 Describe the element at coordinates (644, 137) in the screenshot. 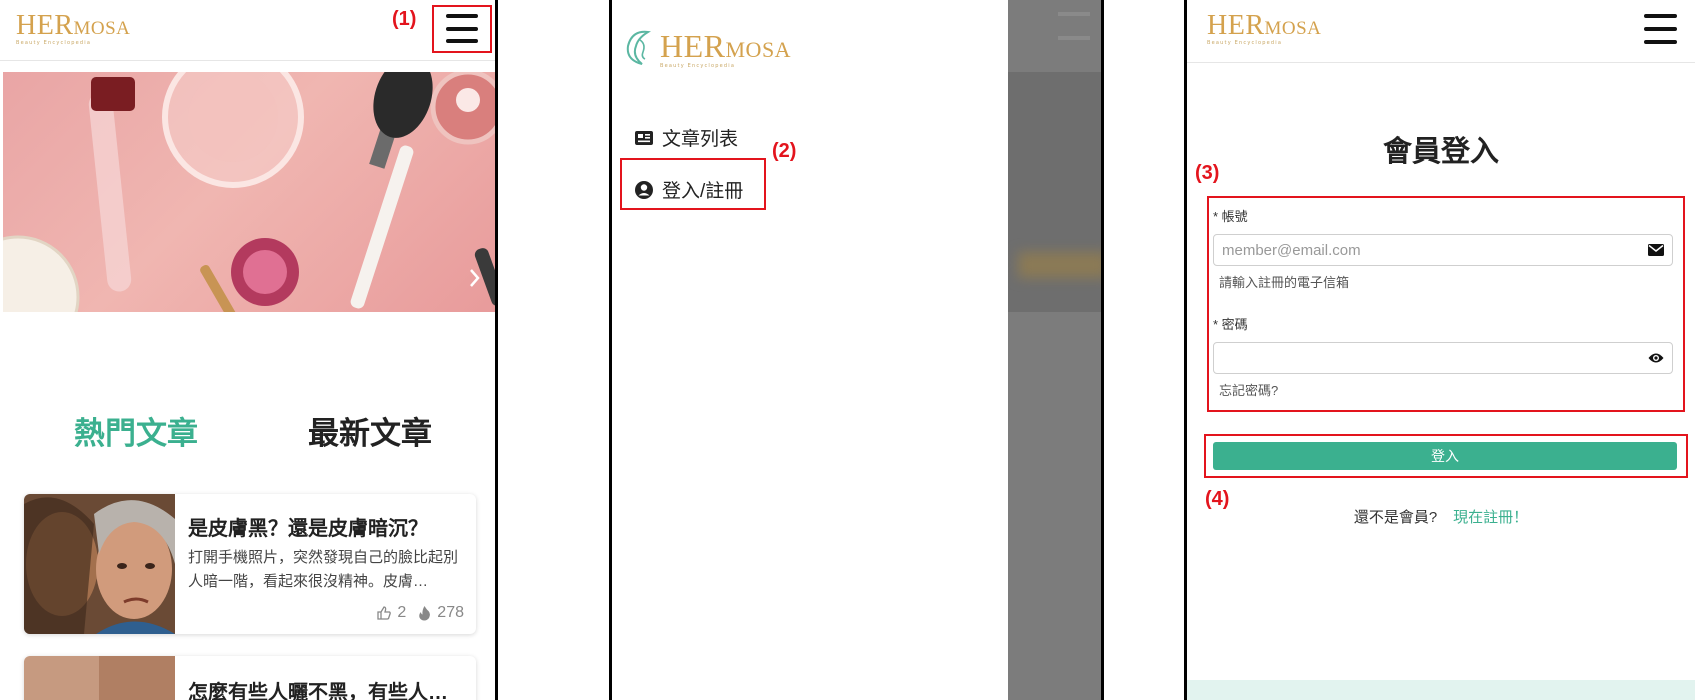

I see `newspaper-icon` at that location.